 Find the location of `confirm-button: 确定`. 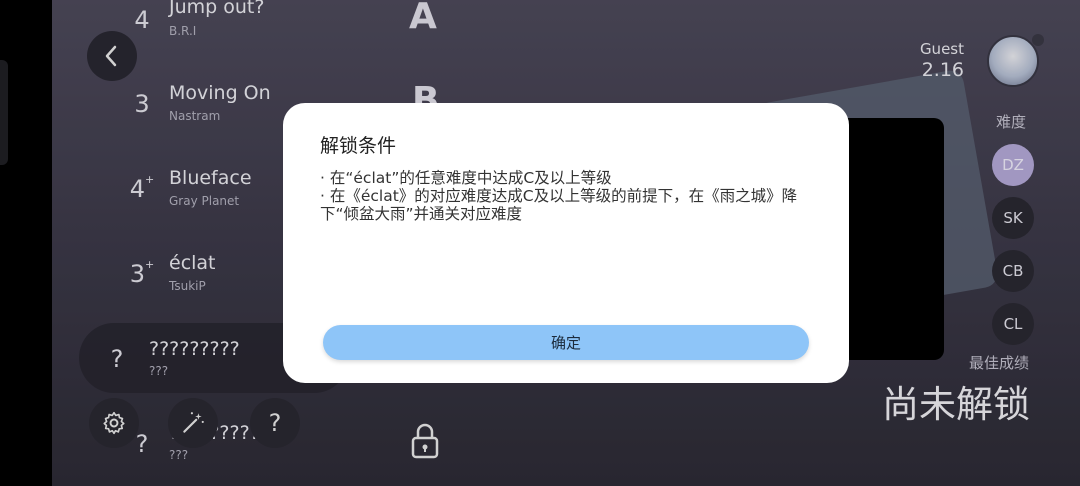

confirm-button: 确定 is located at coordinates (566, 342).